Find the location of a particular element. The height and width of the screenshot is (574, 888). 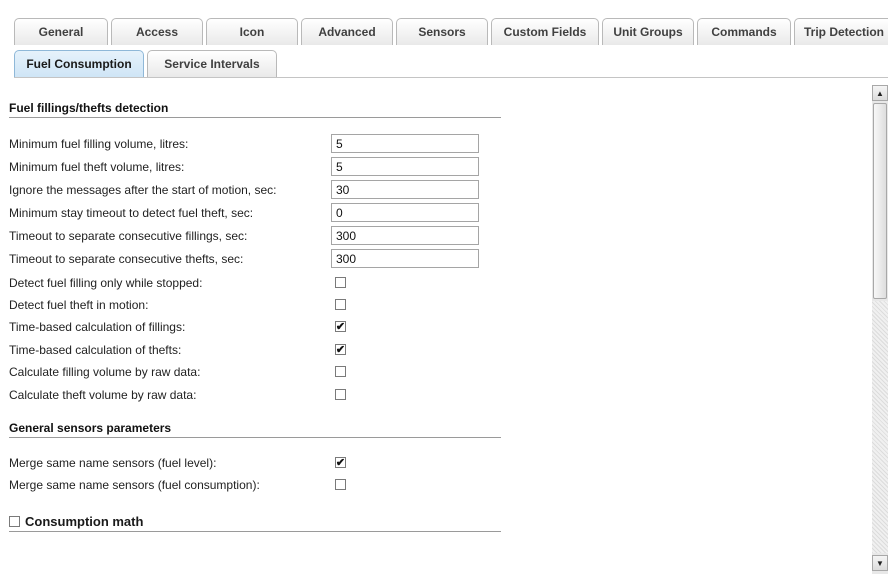

vertical-scrollbar: ▲ ▼ is located at coordinates (880, 329).